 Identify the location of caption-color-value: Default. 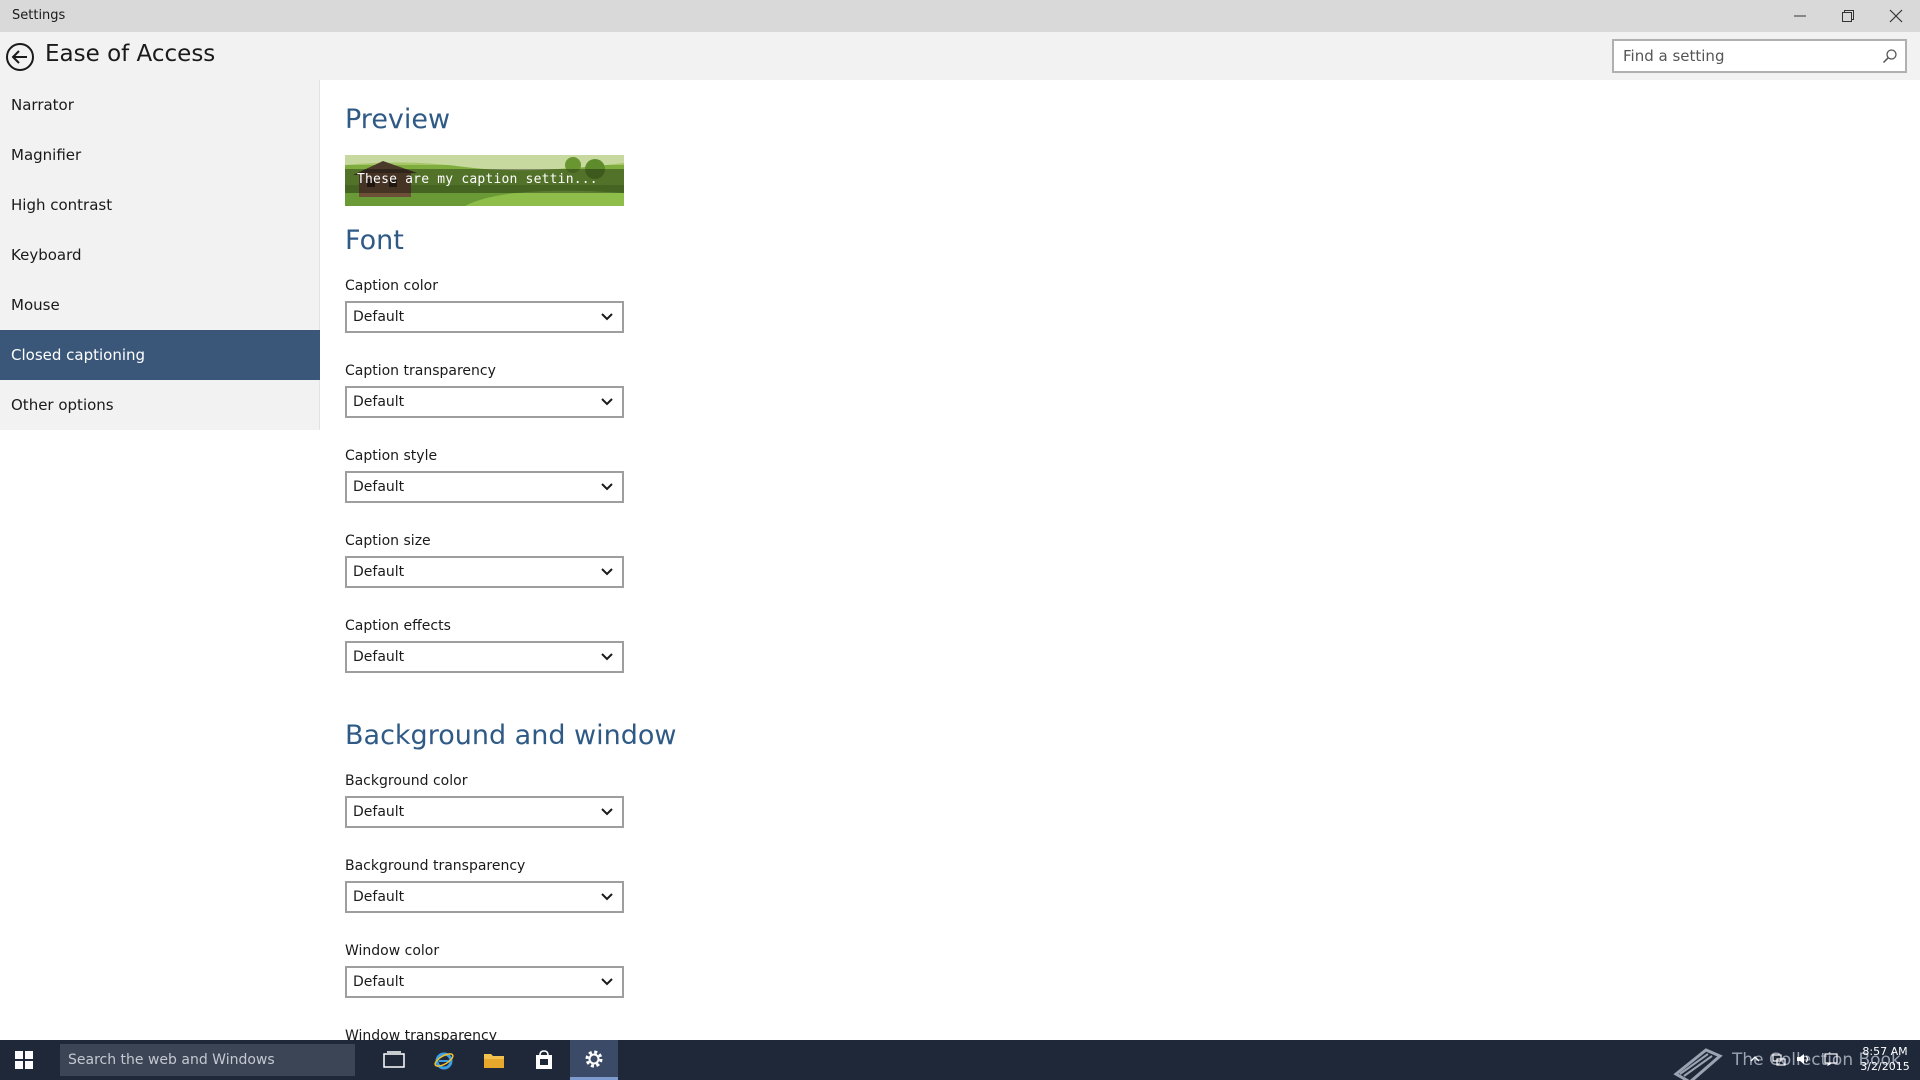
(379, 317).